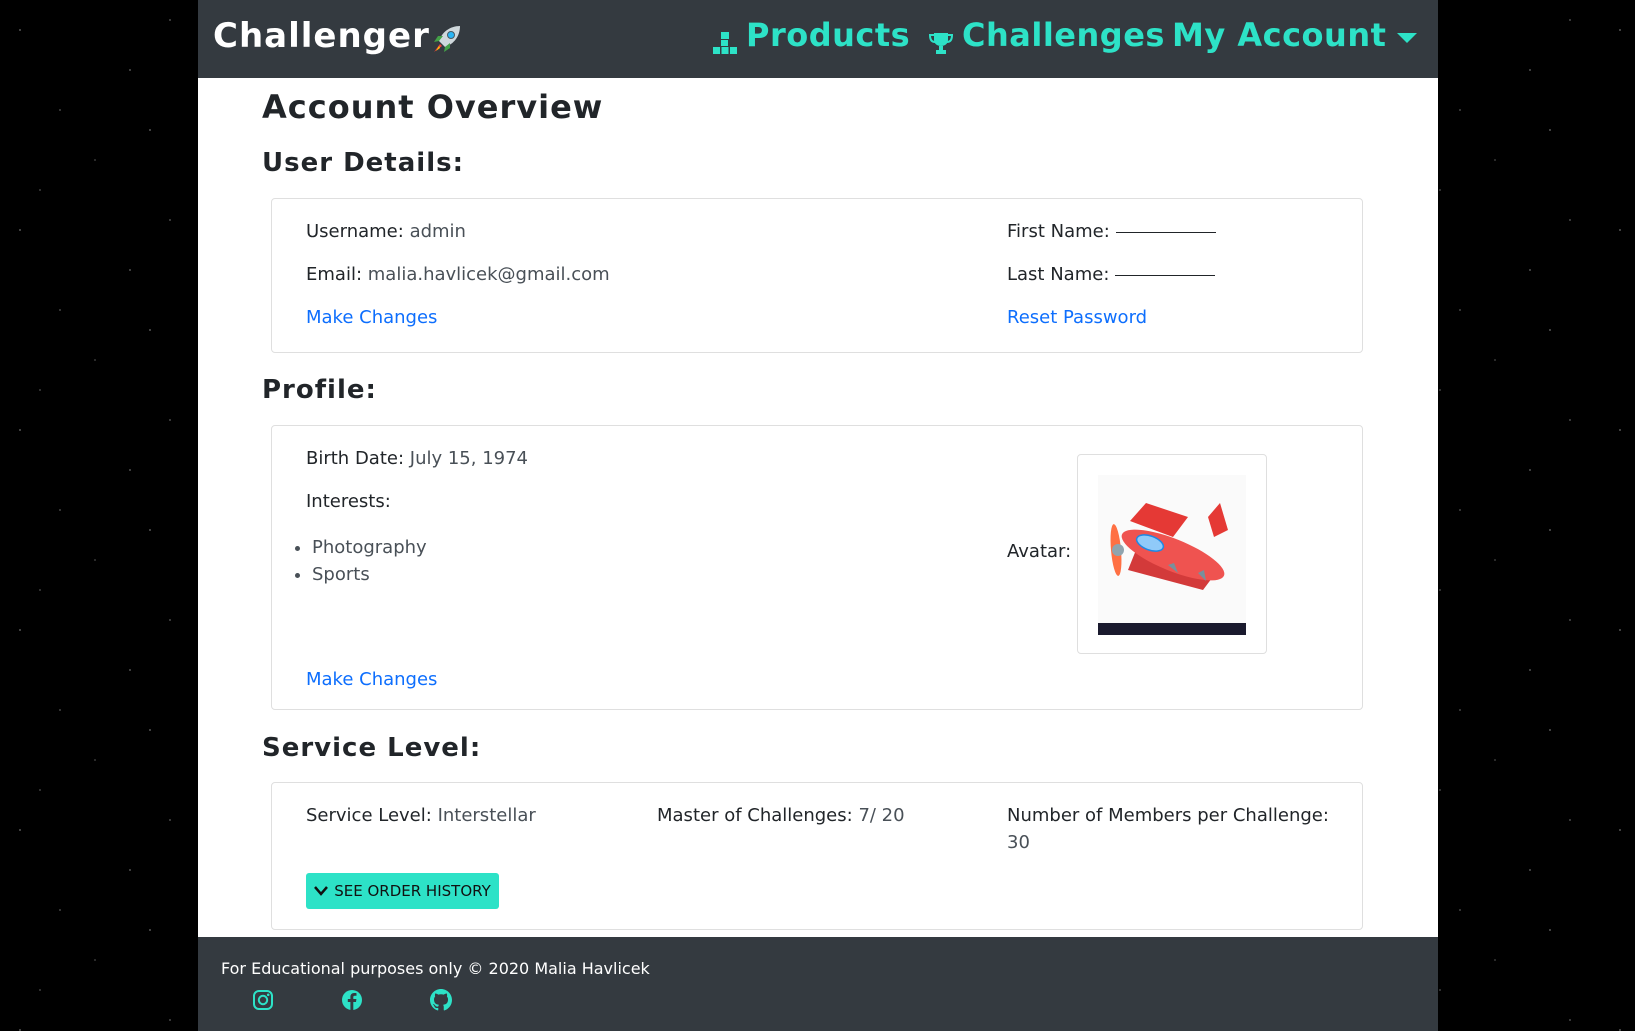 This screenshot has height=1031, width=1635. I want to click on username-label: Username:, so click(355, 231).